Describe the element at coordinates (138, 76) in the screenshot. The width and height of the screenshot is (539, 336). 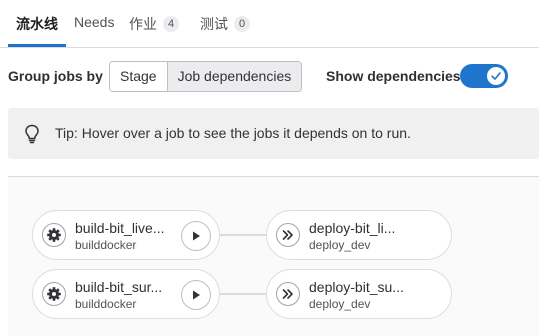
I see `stage-button: Stage` at that location.